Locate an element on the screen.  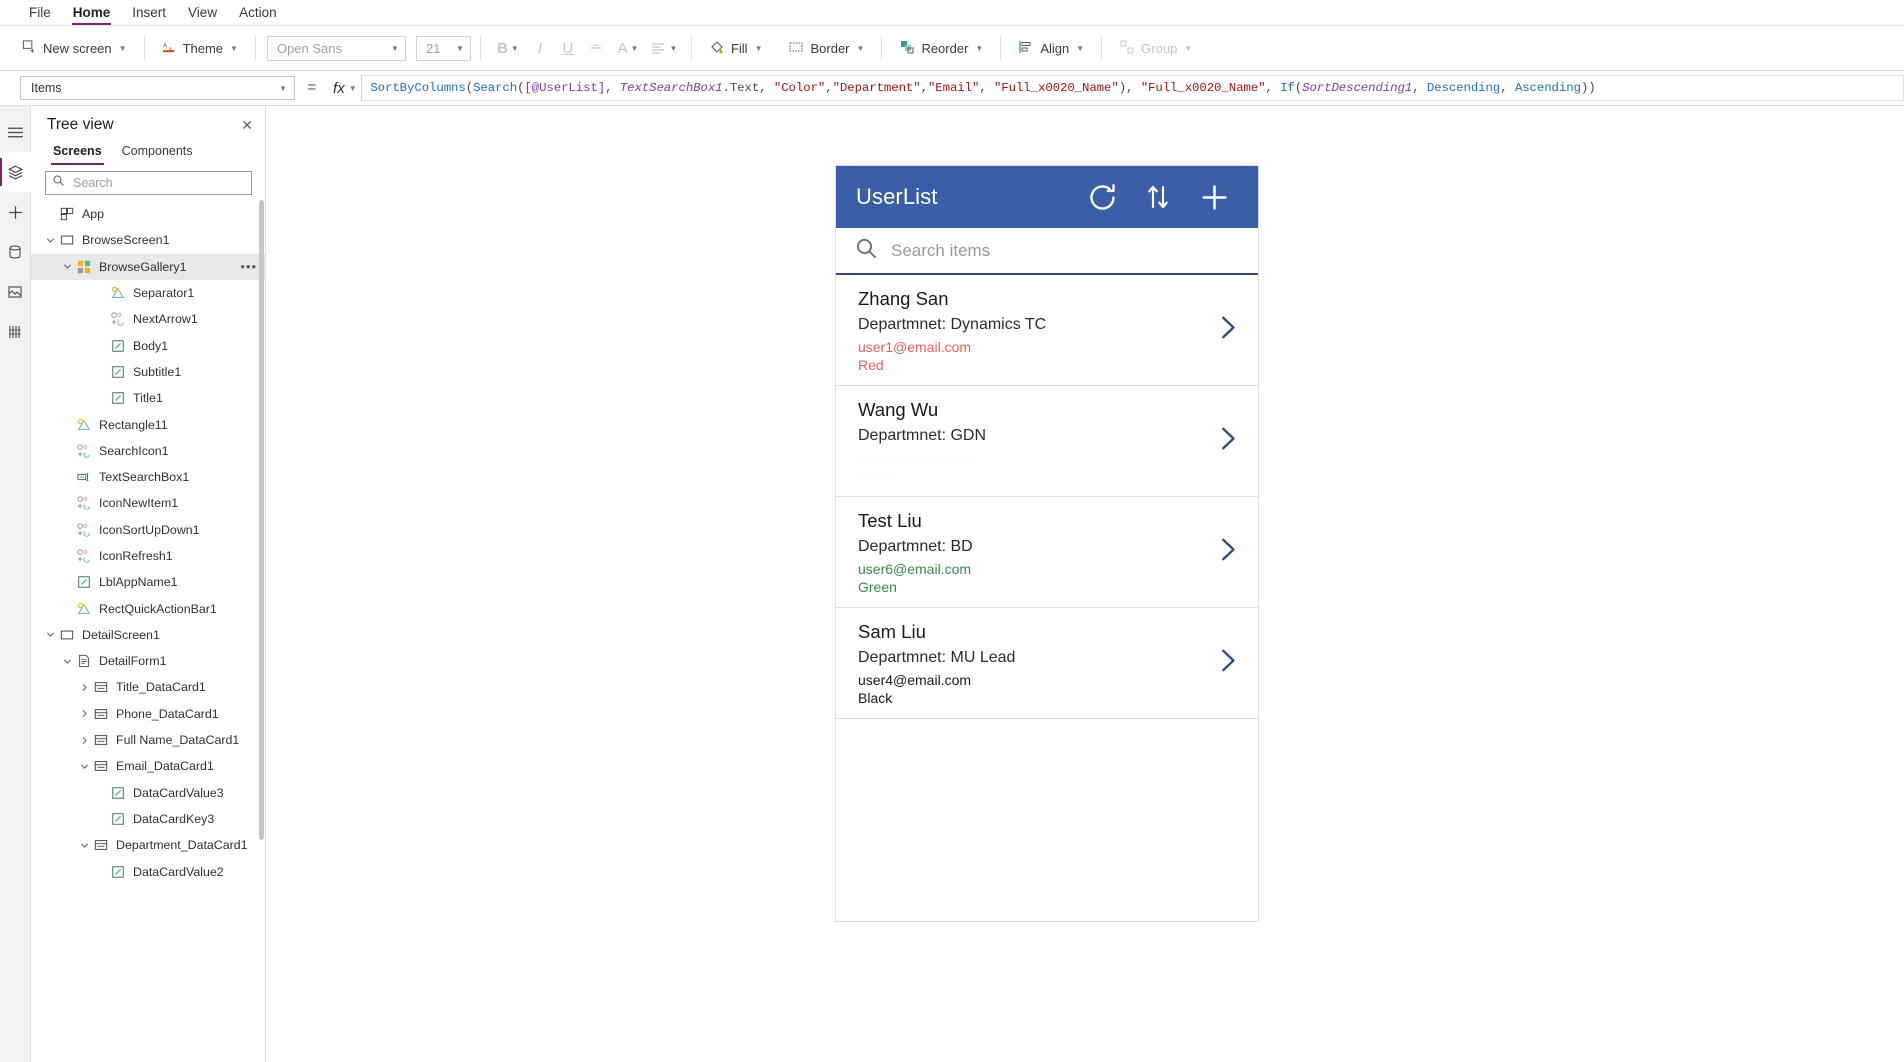
tree-node-email-datacard1: Email_DataCard1 is located at coordinates (148, 766).